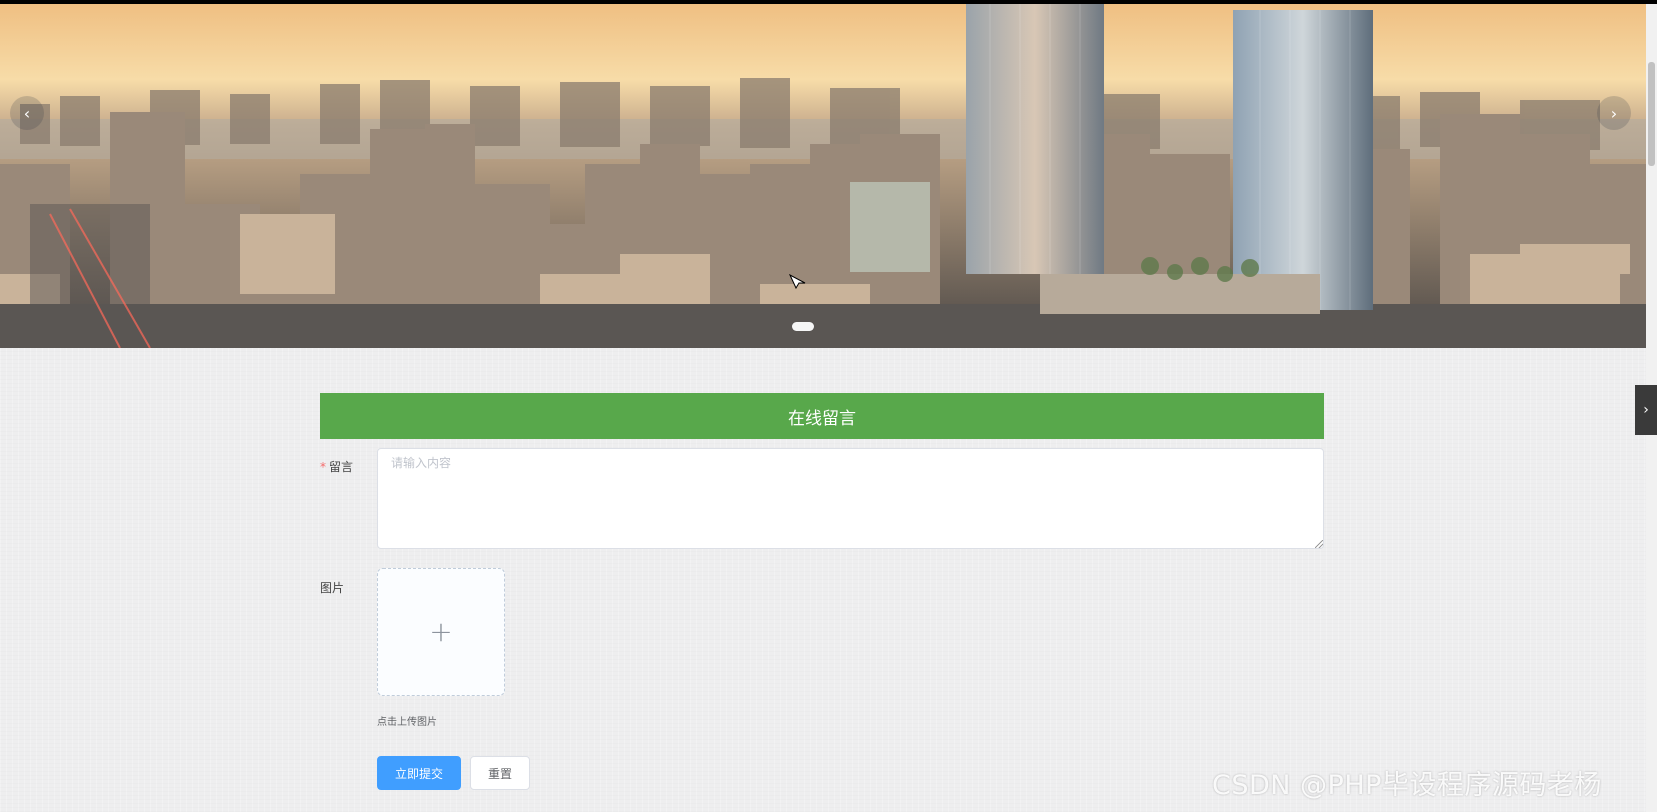 Image resolution: width=1657 pixels, height=812 pixels. What do you see at coordinates (1407, 785) in the screenshot?
I see `watermark: CSDN @PHP毕设程序源码老杨` at bounding box center [1407, 785].